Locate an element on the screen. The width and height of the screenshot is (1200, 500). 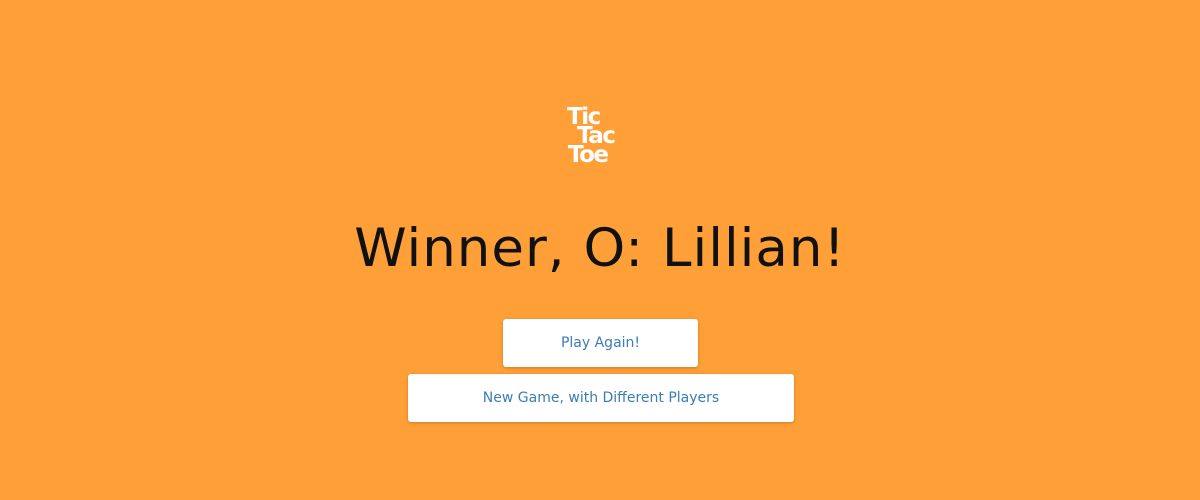
new-game-label: New Game, with Different Players is located at coordinates (601, 398).